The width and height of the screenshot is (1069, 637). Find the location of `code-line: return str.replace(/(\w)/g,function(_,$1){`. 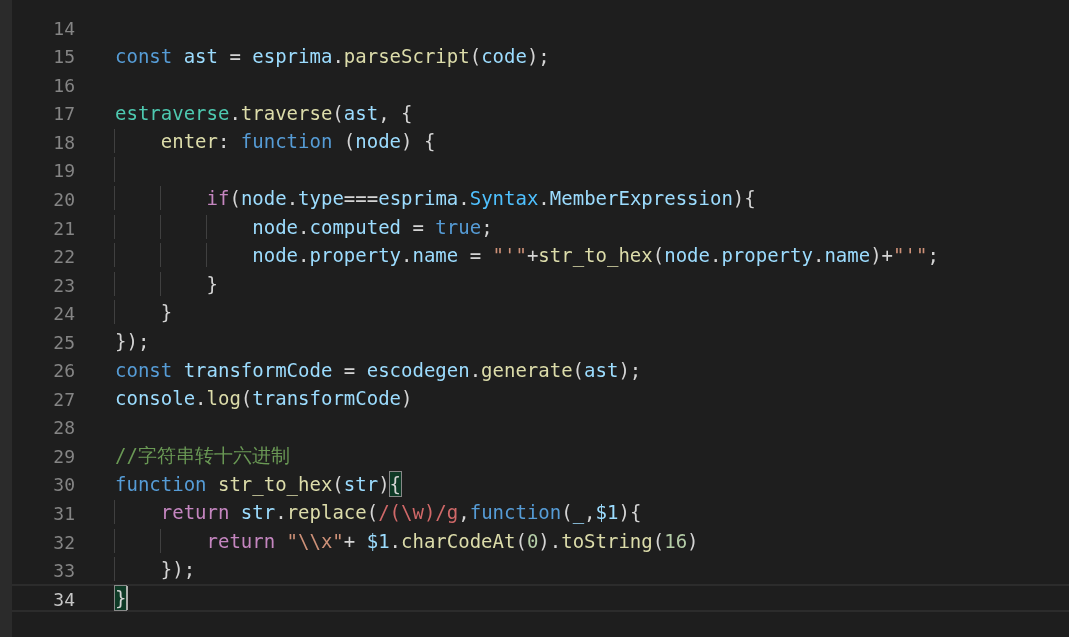

code-line: return str.replace(/(\w)/g,function(_,$1){ is located at coordinates (378, 512).